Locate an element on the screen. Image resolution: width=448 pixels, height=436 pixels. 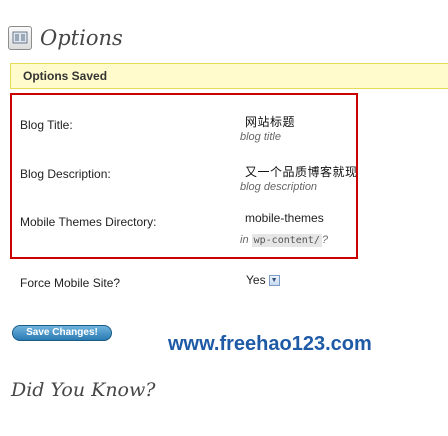
settings-page-icon is located at coordinates (20, 38).